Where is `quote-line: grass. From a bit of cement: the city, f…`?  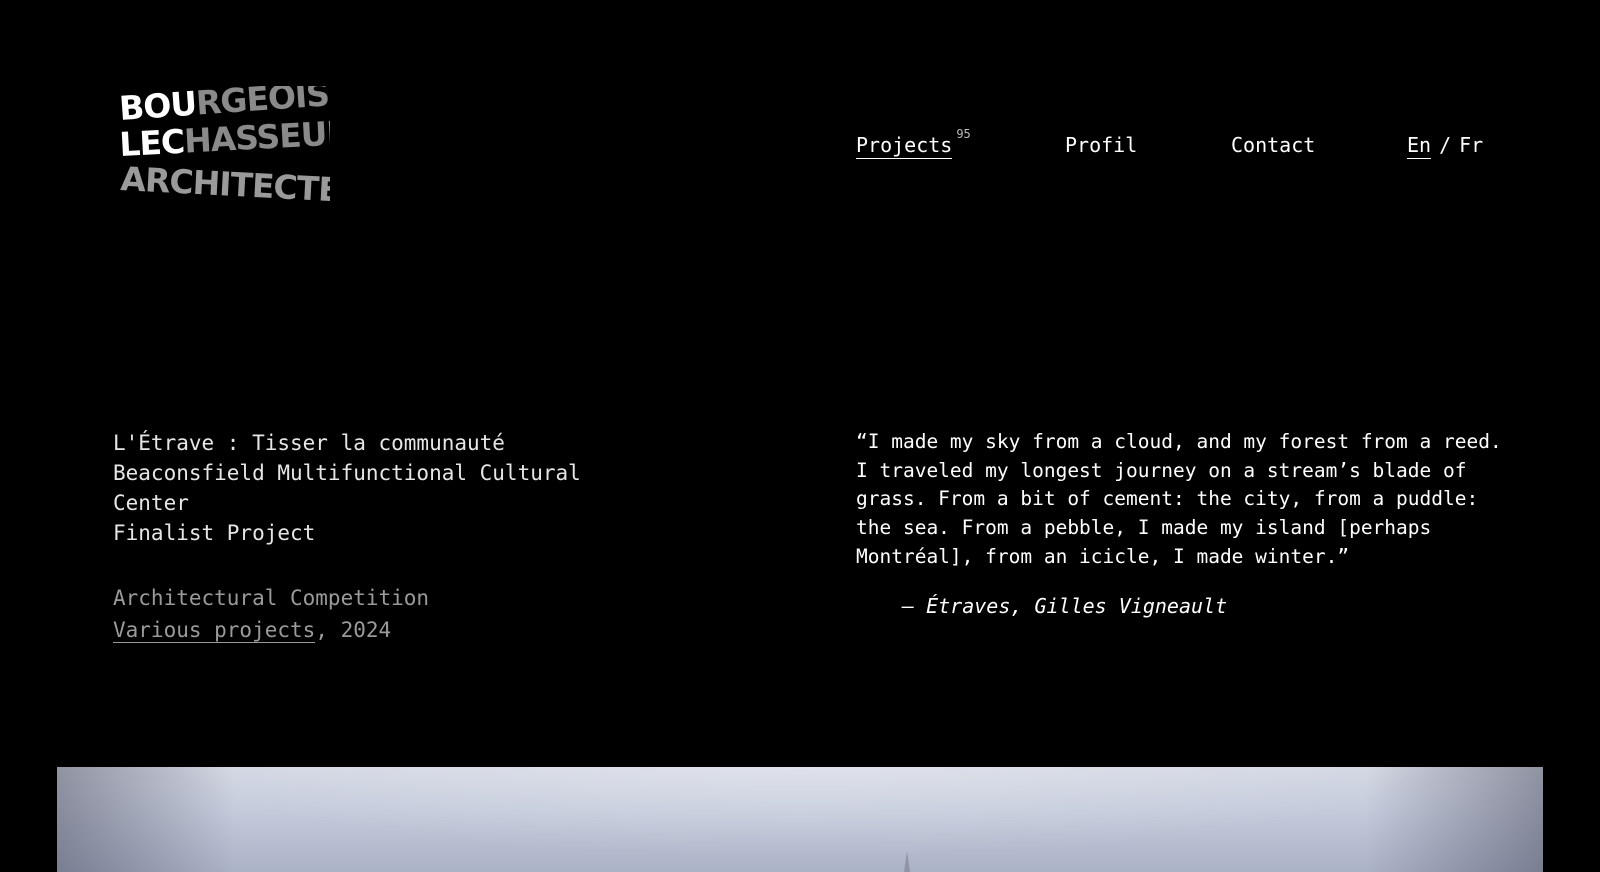 quote-line: grass. From a bit of cement: the city, f… is located at coordinates (1167, 499).